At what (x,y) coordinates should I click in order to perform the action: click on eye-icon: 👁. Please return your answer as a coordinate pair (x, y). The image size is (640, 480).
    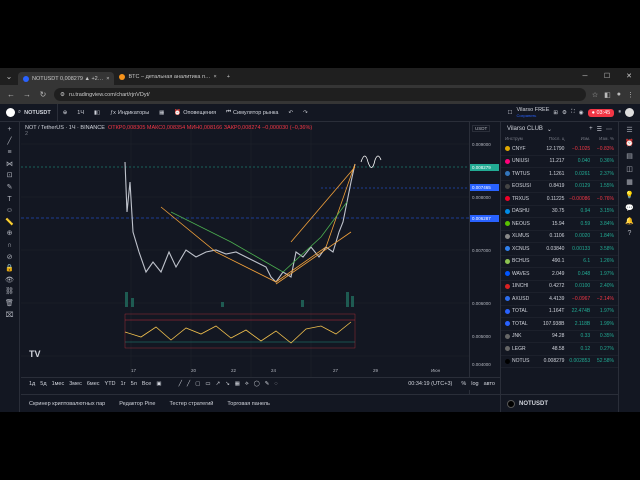
    Looking at the image, I should click on (9, 281).